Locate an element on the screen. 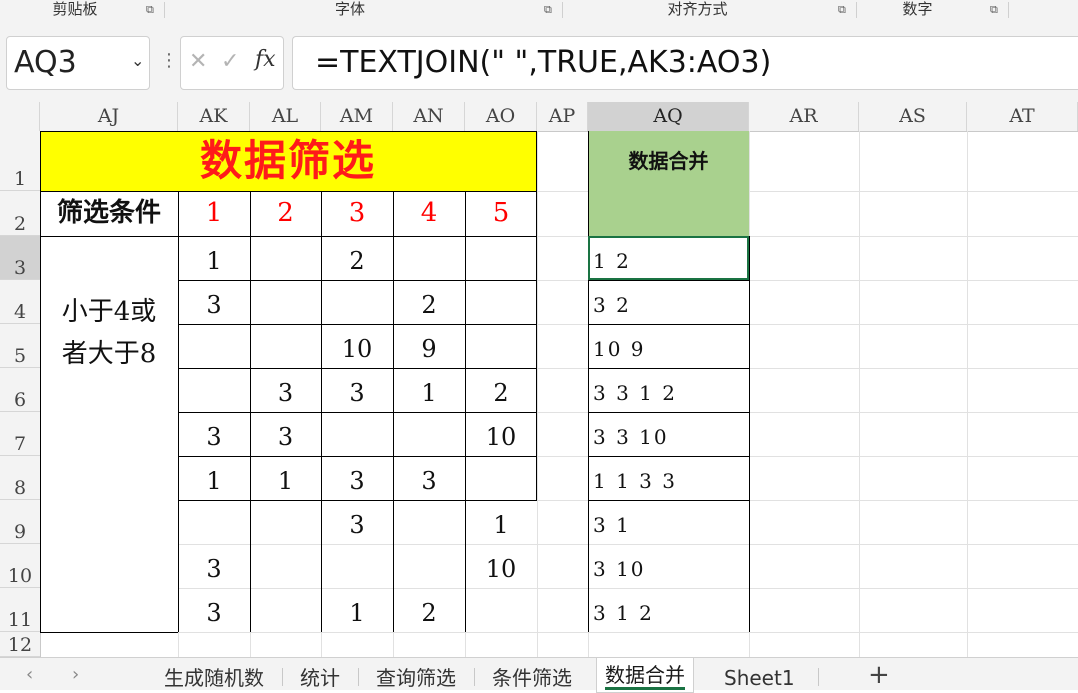 This screenshot has height=693, width=1078. more-options-icon: ⋮ is located at coordinates (169, 61).